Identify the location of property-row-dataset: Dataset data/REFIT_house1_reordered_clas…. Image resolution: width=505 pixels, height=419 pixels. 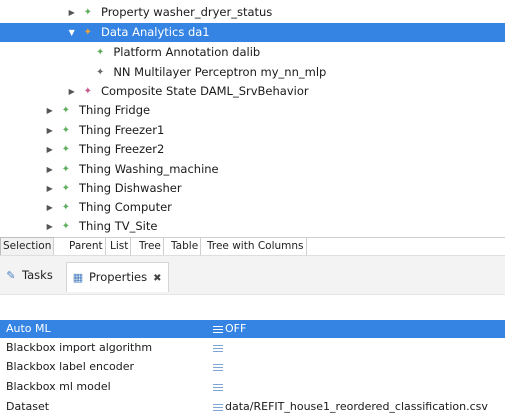
(252, 407).